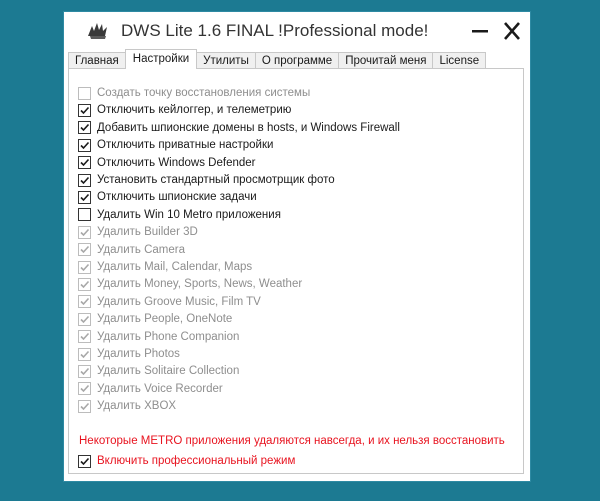 This screenshot has width=600, height=501. I want to click on tab-license: License, so click(459, 60).